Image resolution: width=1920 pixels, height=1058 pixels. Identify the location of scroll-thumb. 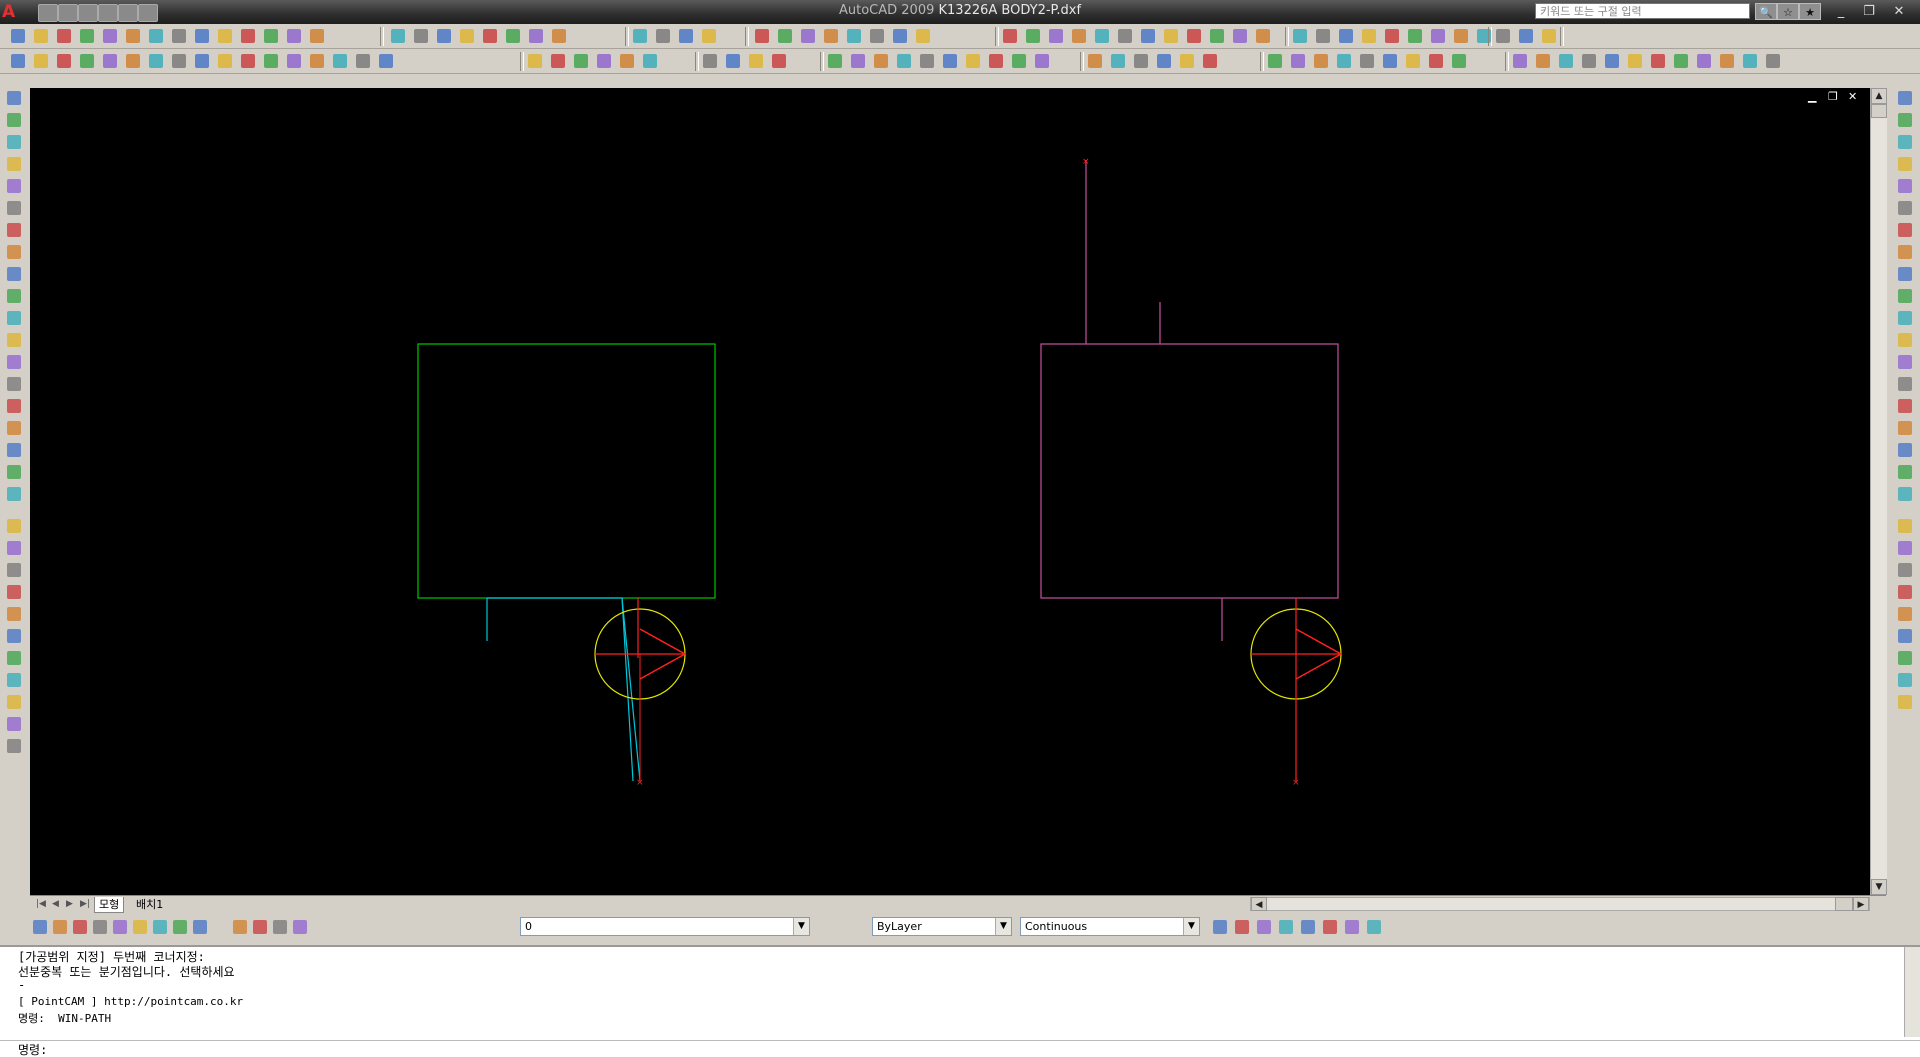
(1879, 111).